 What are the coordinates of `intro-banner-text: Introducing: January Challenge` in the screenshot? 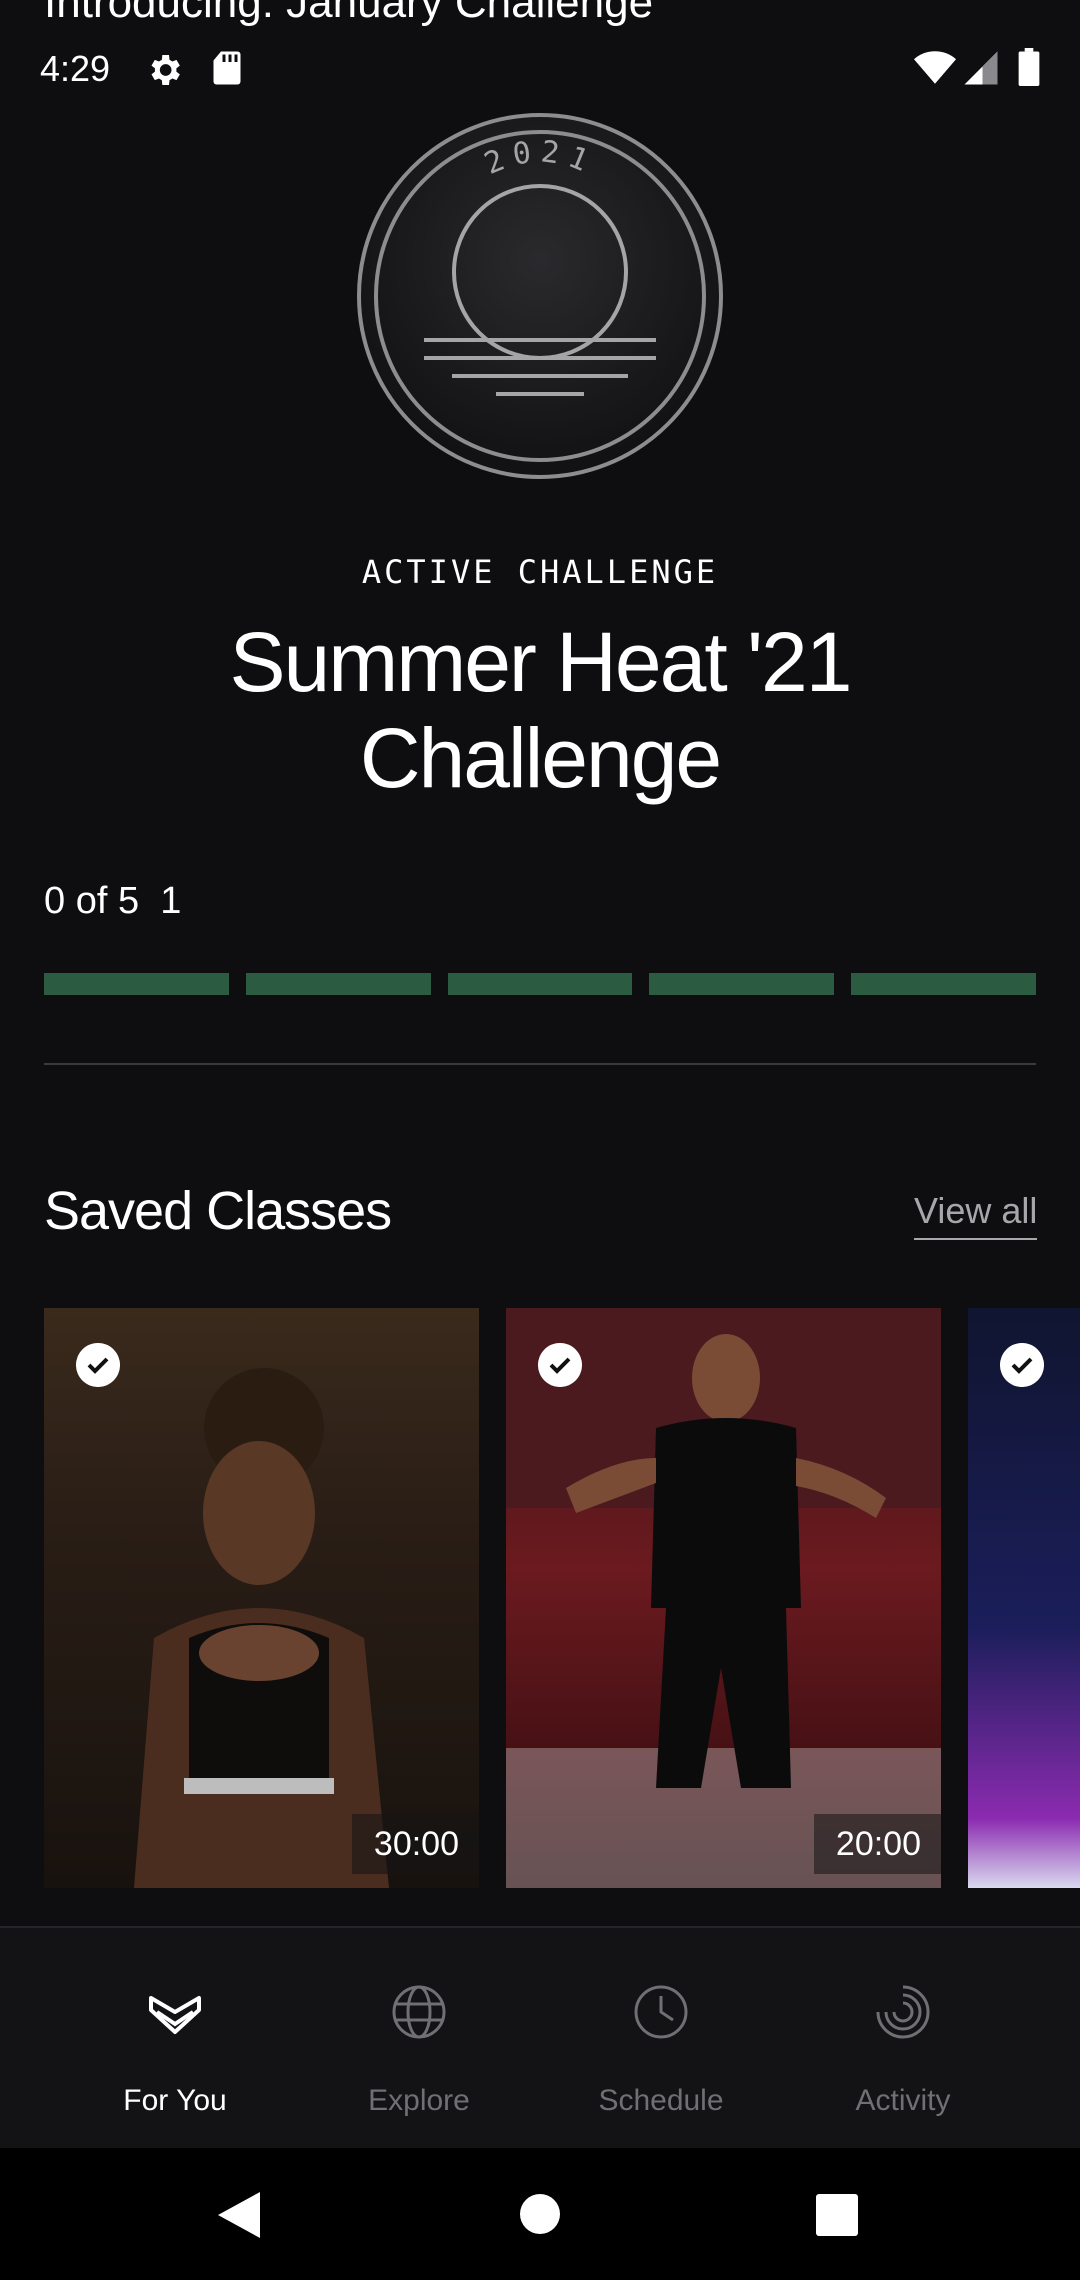 It's located at (349, 13).